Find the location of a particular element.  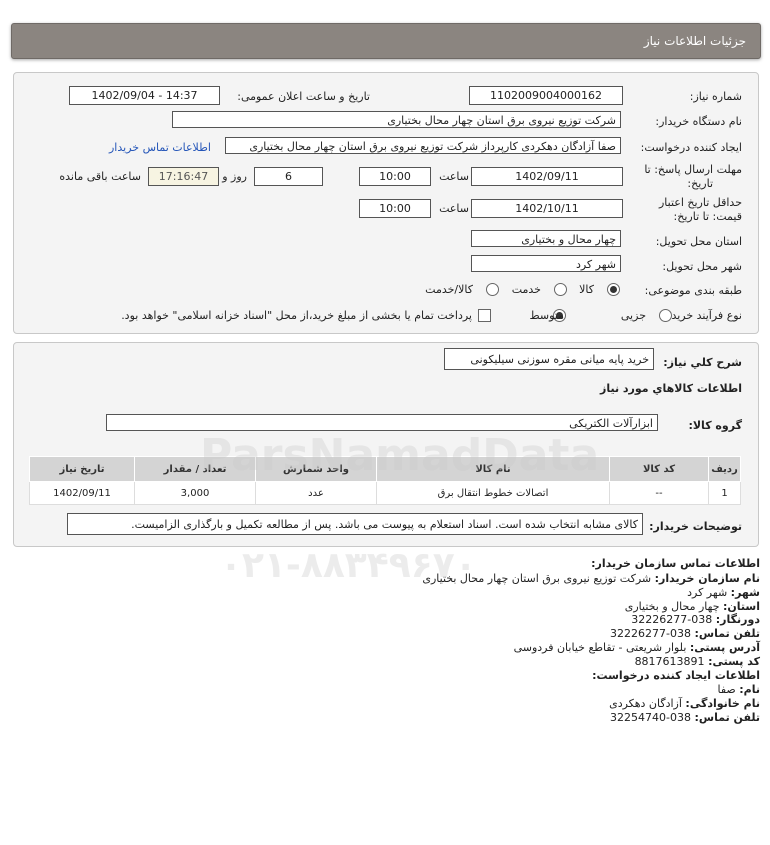

col-name: نام کالا is located at coordinates (493, 469).